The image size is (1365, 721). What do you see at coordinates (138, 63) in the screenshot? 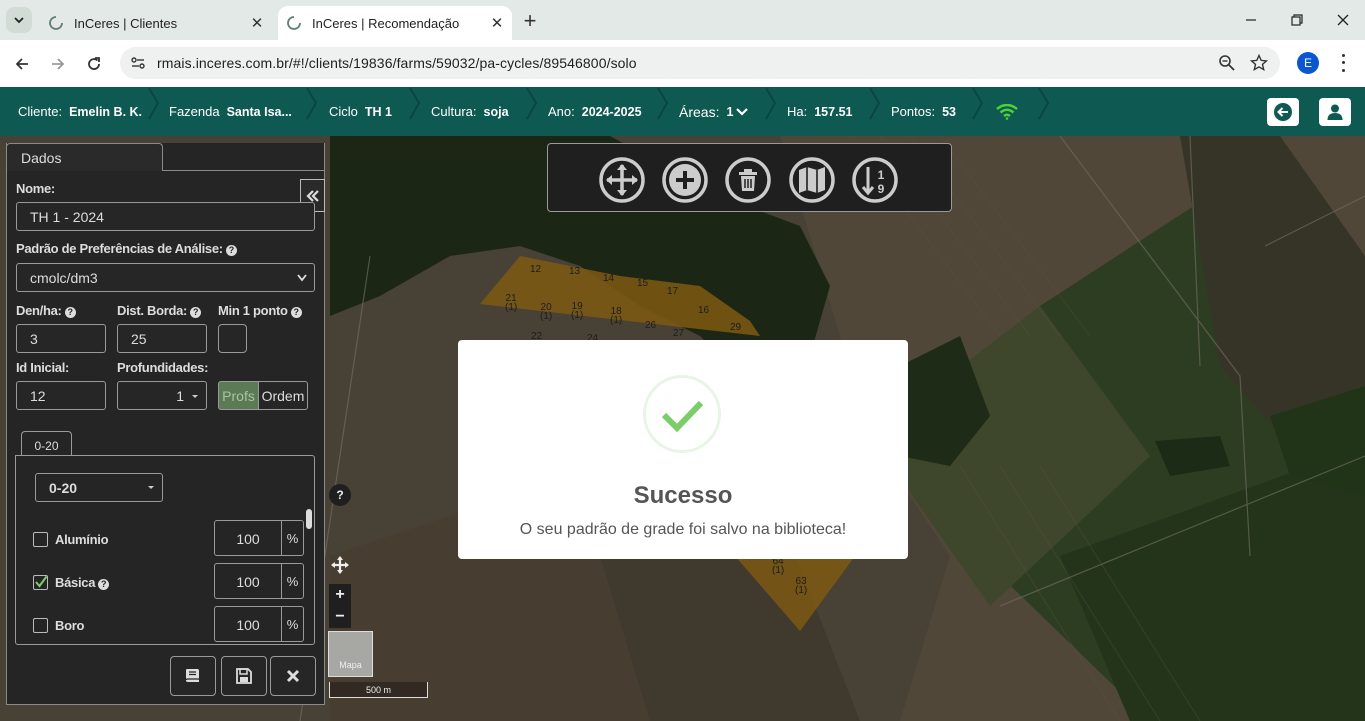
I see `site-info-icon` at bounding box center [138, 63].